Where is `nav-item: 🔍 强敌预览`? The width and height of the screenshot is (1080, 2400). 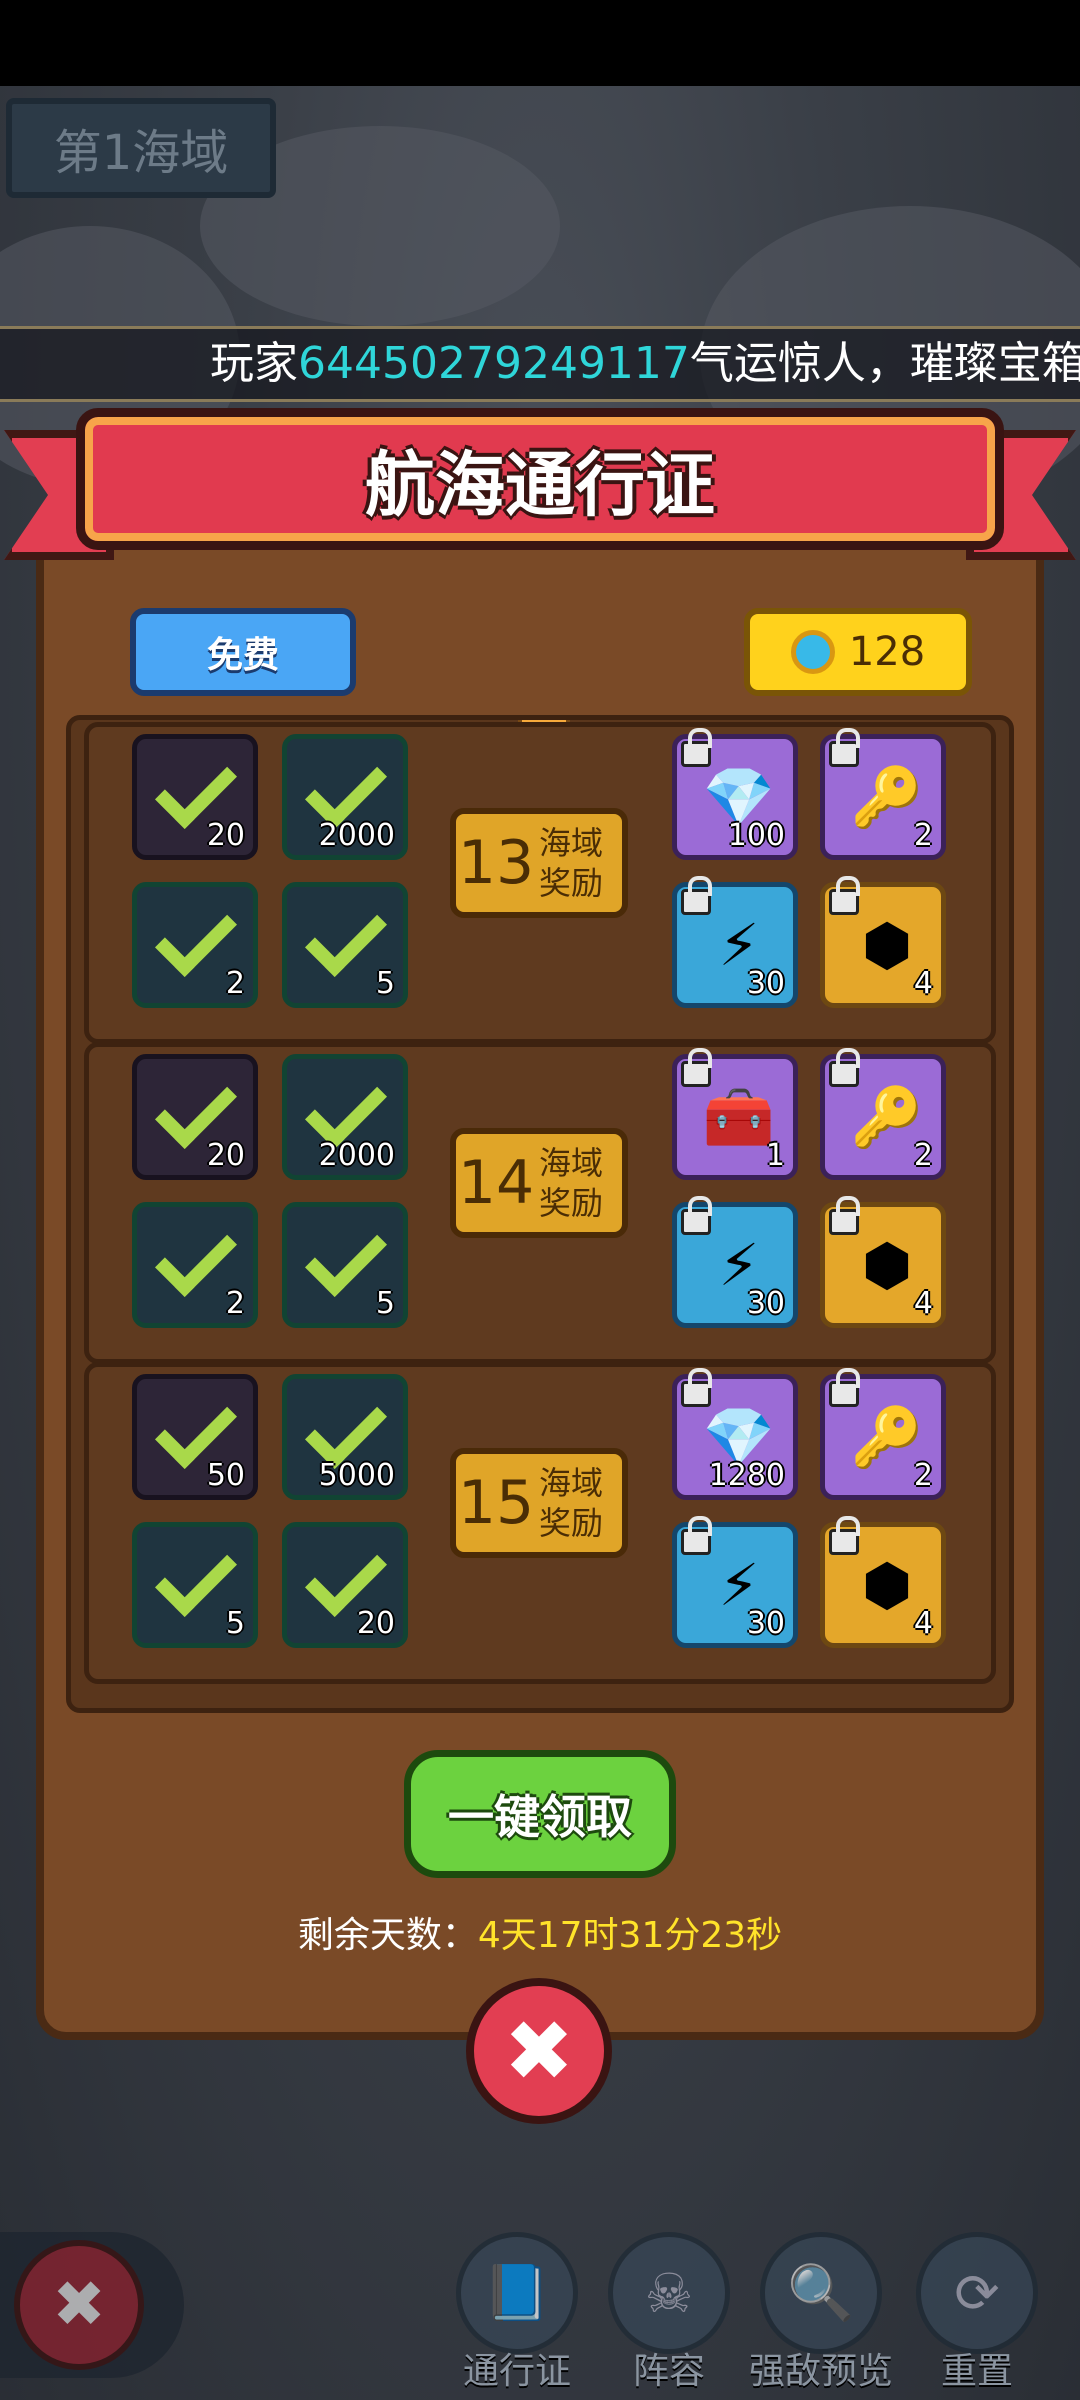
nav-item: 🔍 强敌预览 is located at coordinates (821, 2312).